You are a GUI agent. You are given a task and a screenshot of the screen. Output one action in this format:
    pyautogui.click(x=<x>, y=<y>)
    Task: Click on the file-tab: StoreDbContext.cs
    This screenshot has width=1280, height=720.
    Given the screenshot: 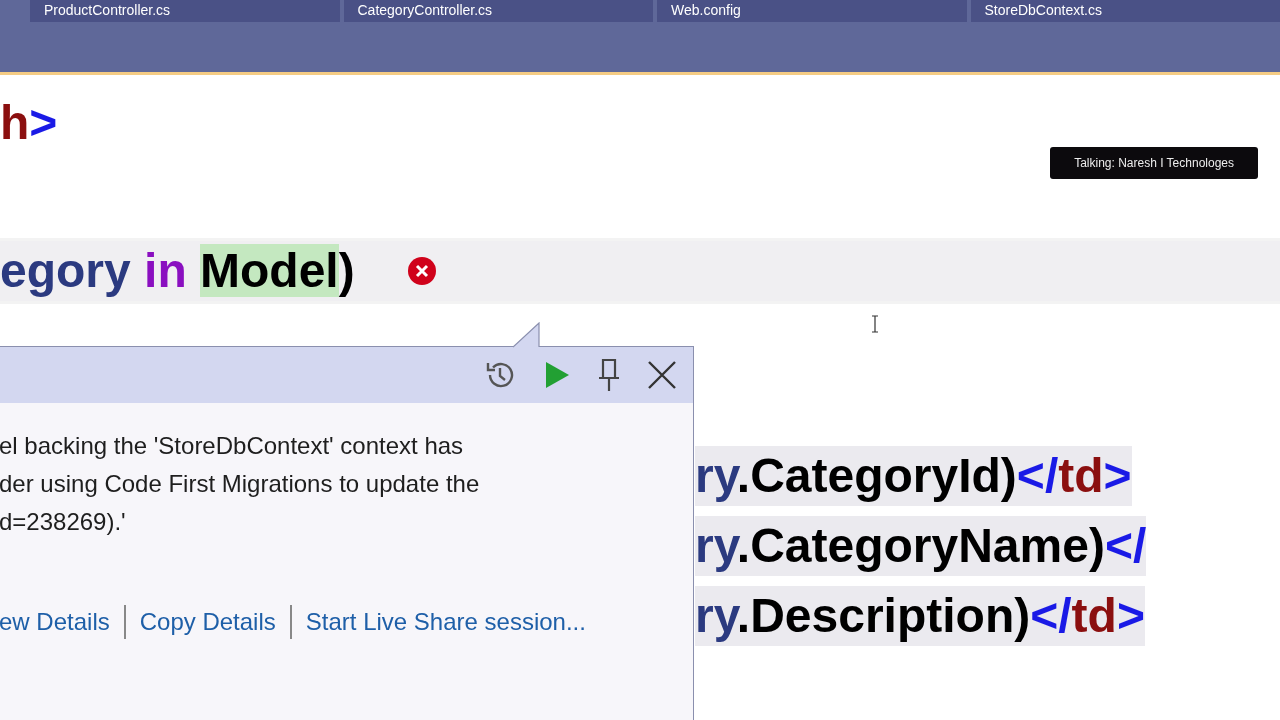 What is the action you would take?
    pyautogui.click(x=1125, y=11)
    